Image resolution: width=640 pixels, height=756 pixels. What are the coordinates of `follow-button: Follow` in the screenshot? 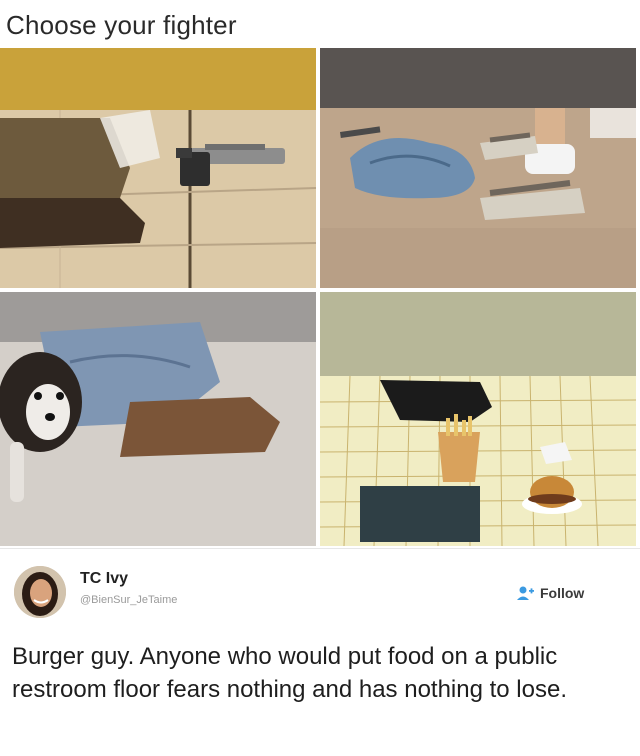 It's located at (564, 593).